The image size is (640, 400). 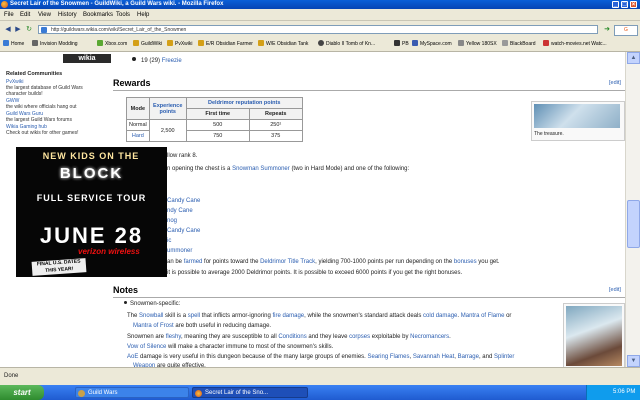 I want to click on snowman-image, so click(x=594, y=336).